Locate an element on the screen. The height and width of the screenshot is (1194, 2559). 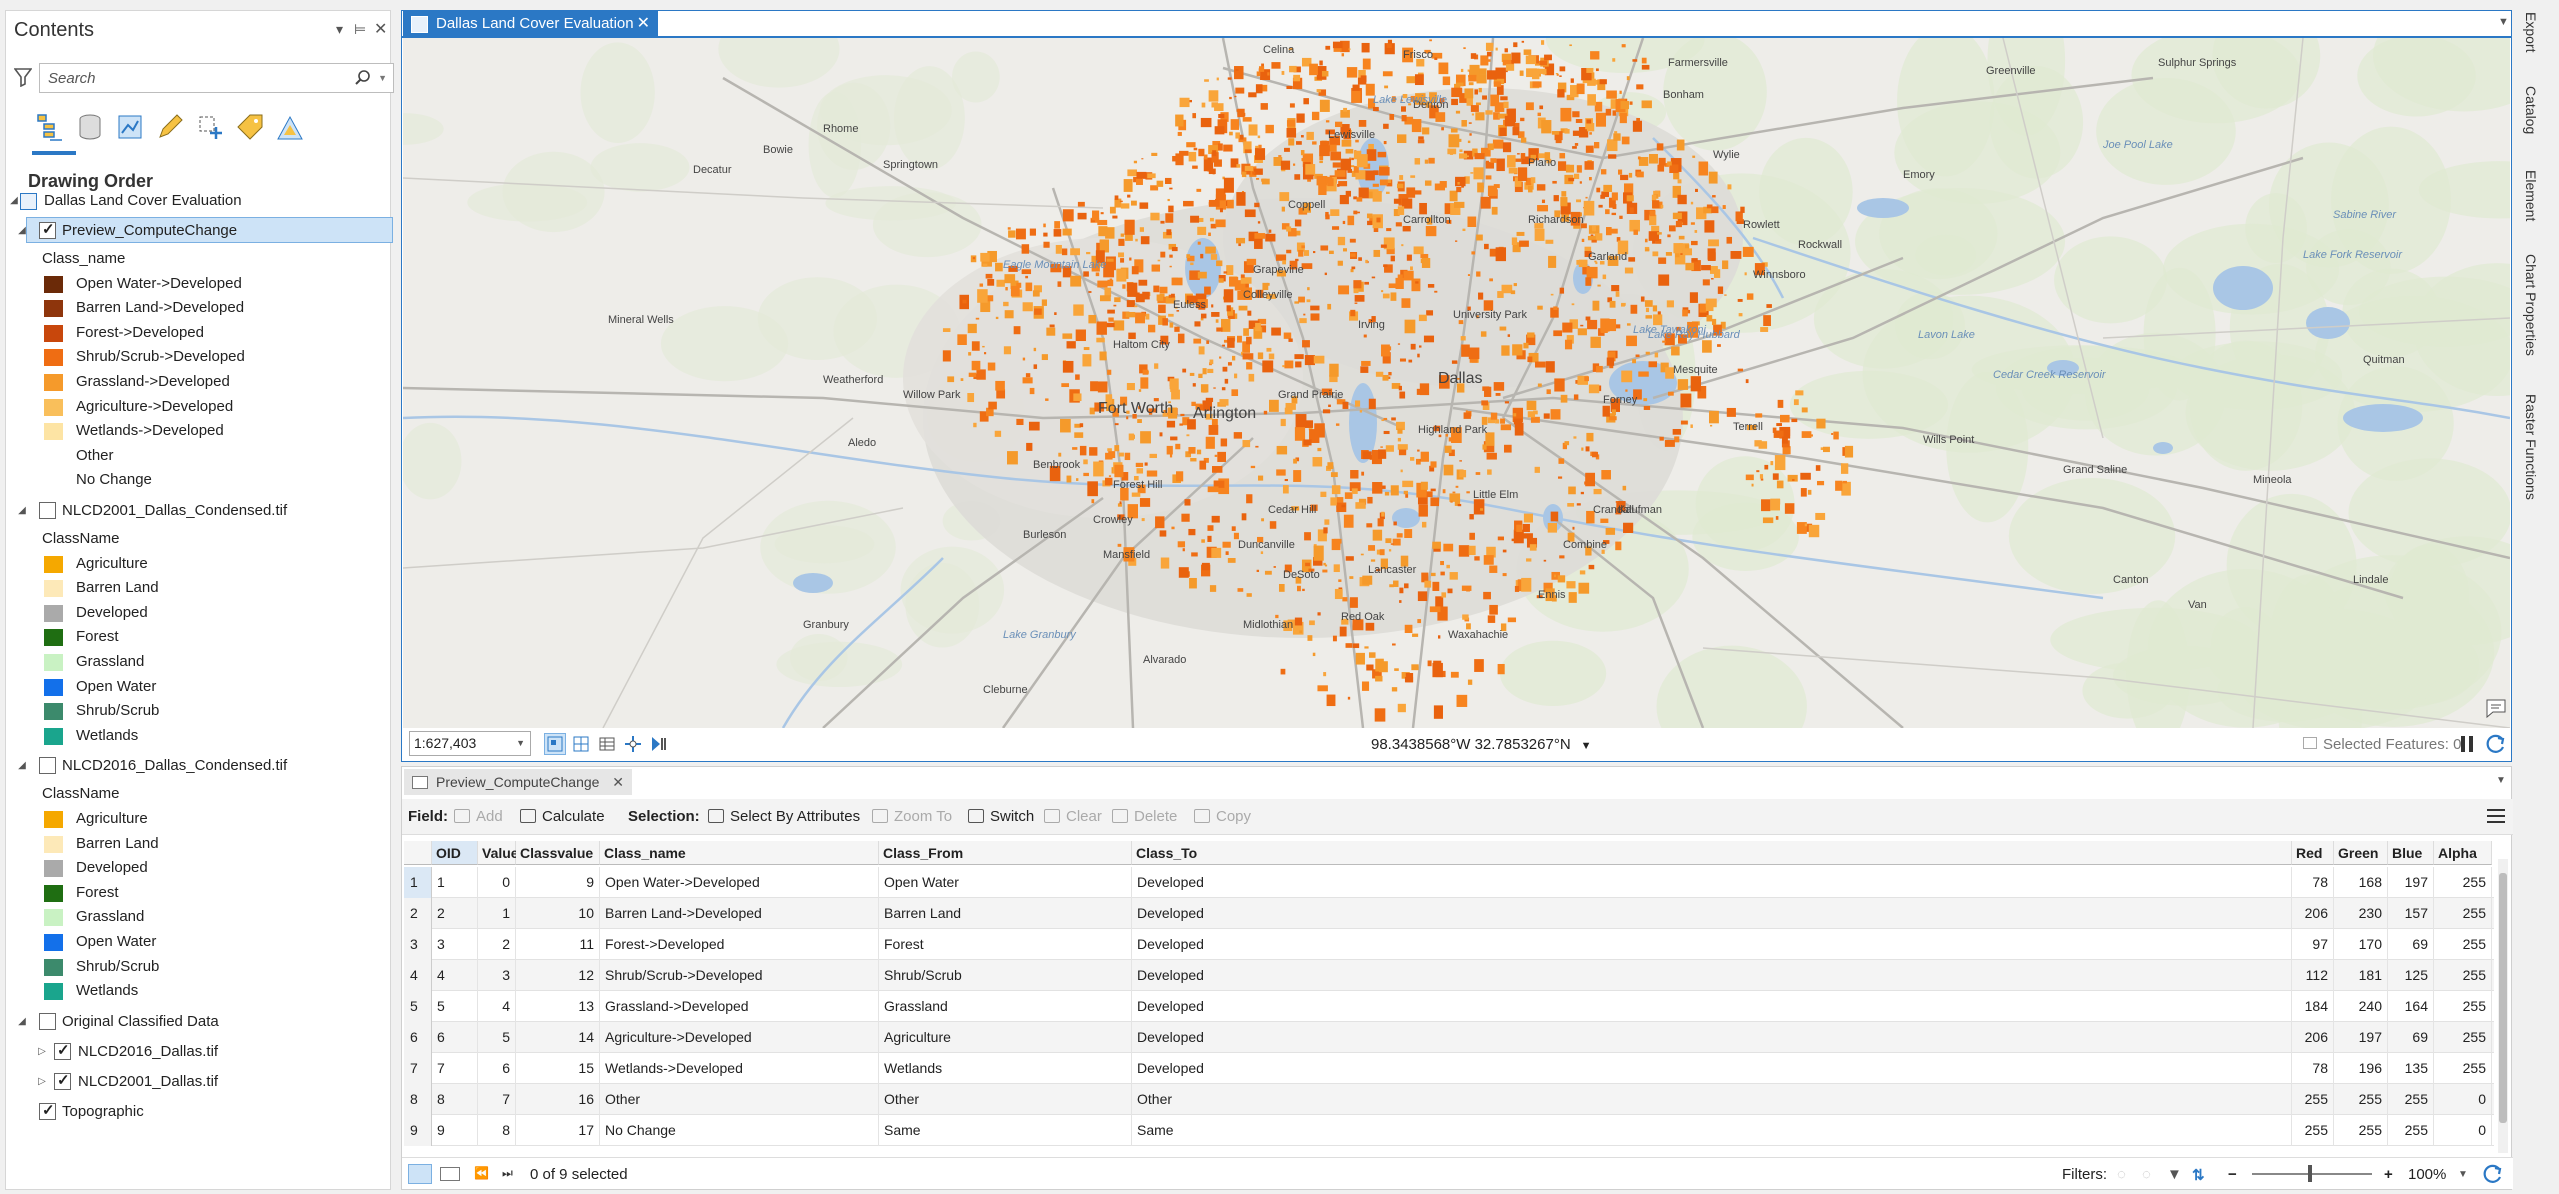
vertical-scrollbar is located at coordinates (2503, 1006).